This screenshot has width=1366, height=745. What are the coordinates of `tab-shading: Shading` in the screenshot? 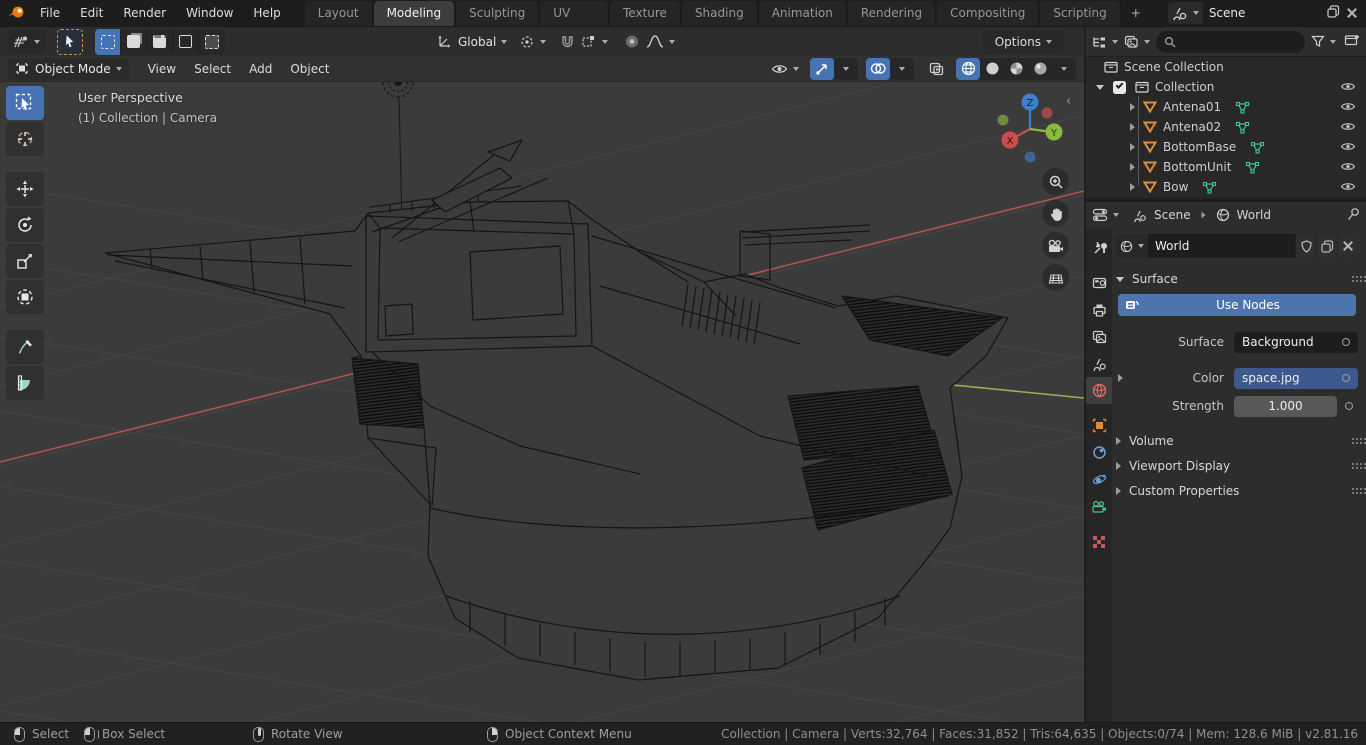 It's located at (719, 13).